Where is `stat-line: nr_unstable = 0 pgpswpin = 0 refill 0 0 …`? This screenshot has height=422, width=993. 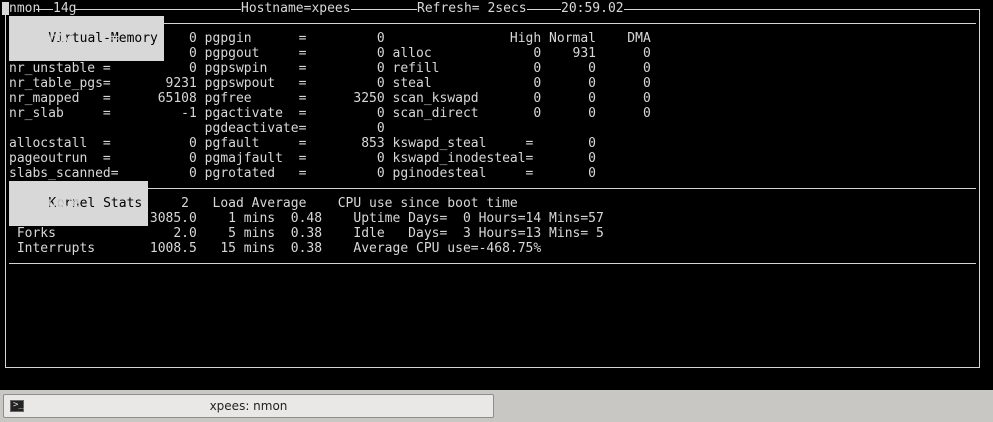
stat-line: nr_unstable = 0 pgpswpin = 0 refill 0 0 … is located at coordinates (330, 68).